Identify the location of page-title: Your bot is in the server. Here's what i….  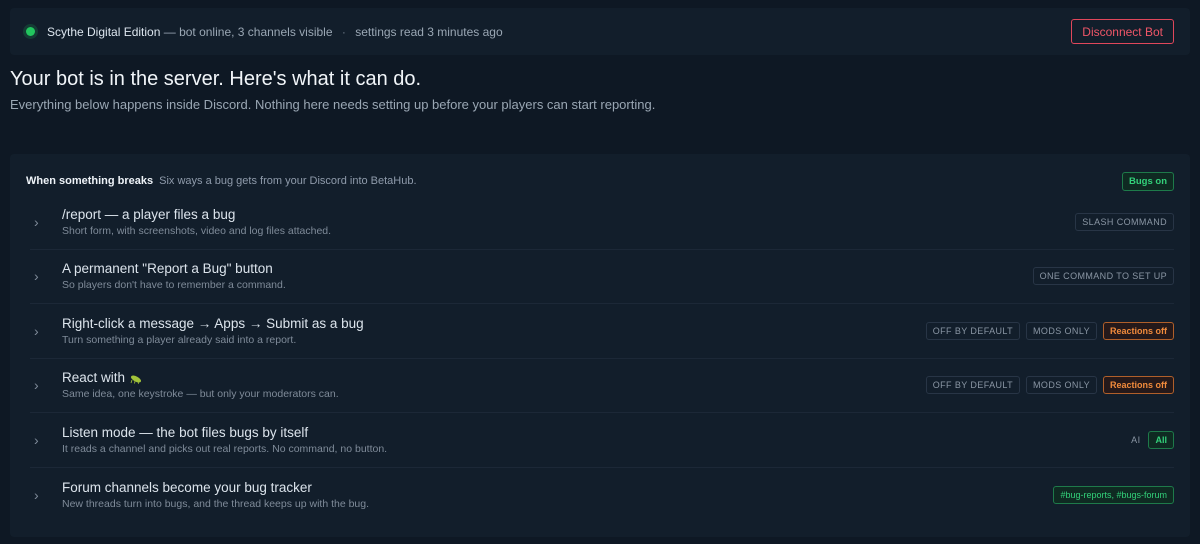
(216, 79).